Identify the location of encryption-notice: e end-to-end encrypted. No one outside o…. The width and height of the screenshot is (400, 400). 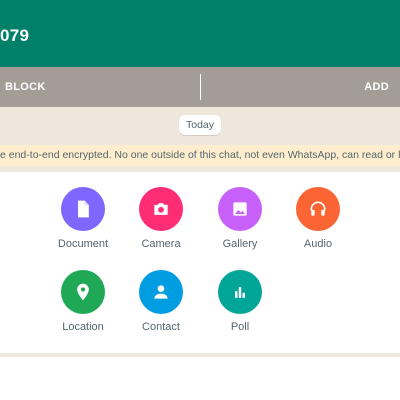
(200, 155).